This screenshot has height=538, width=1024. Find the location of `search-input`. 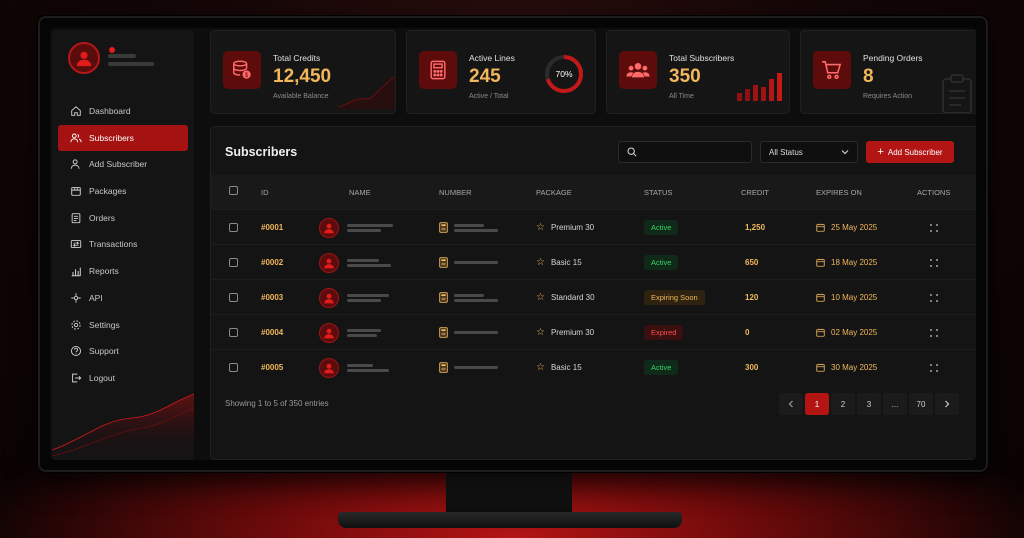

search-input is located at coordinates (693, 152).